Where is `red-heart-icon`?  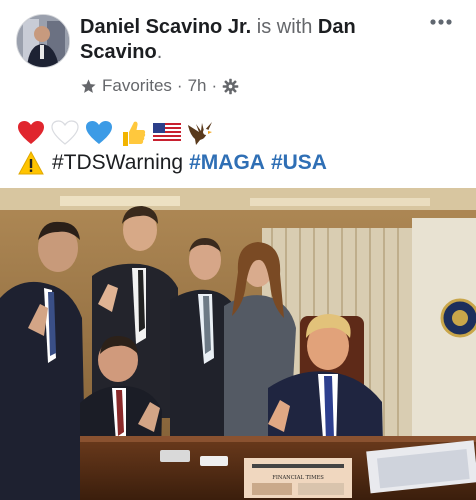 red-heart-icon is located at coordinates (31, 133).